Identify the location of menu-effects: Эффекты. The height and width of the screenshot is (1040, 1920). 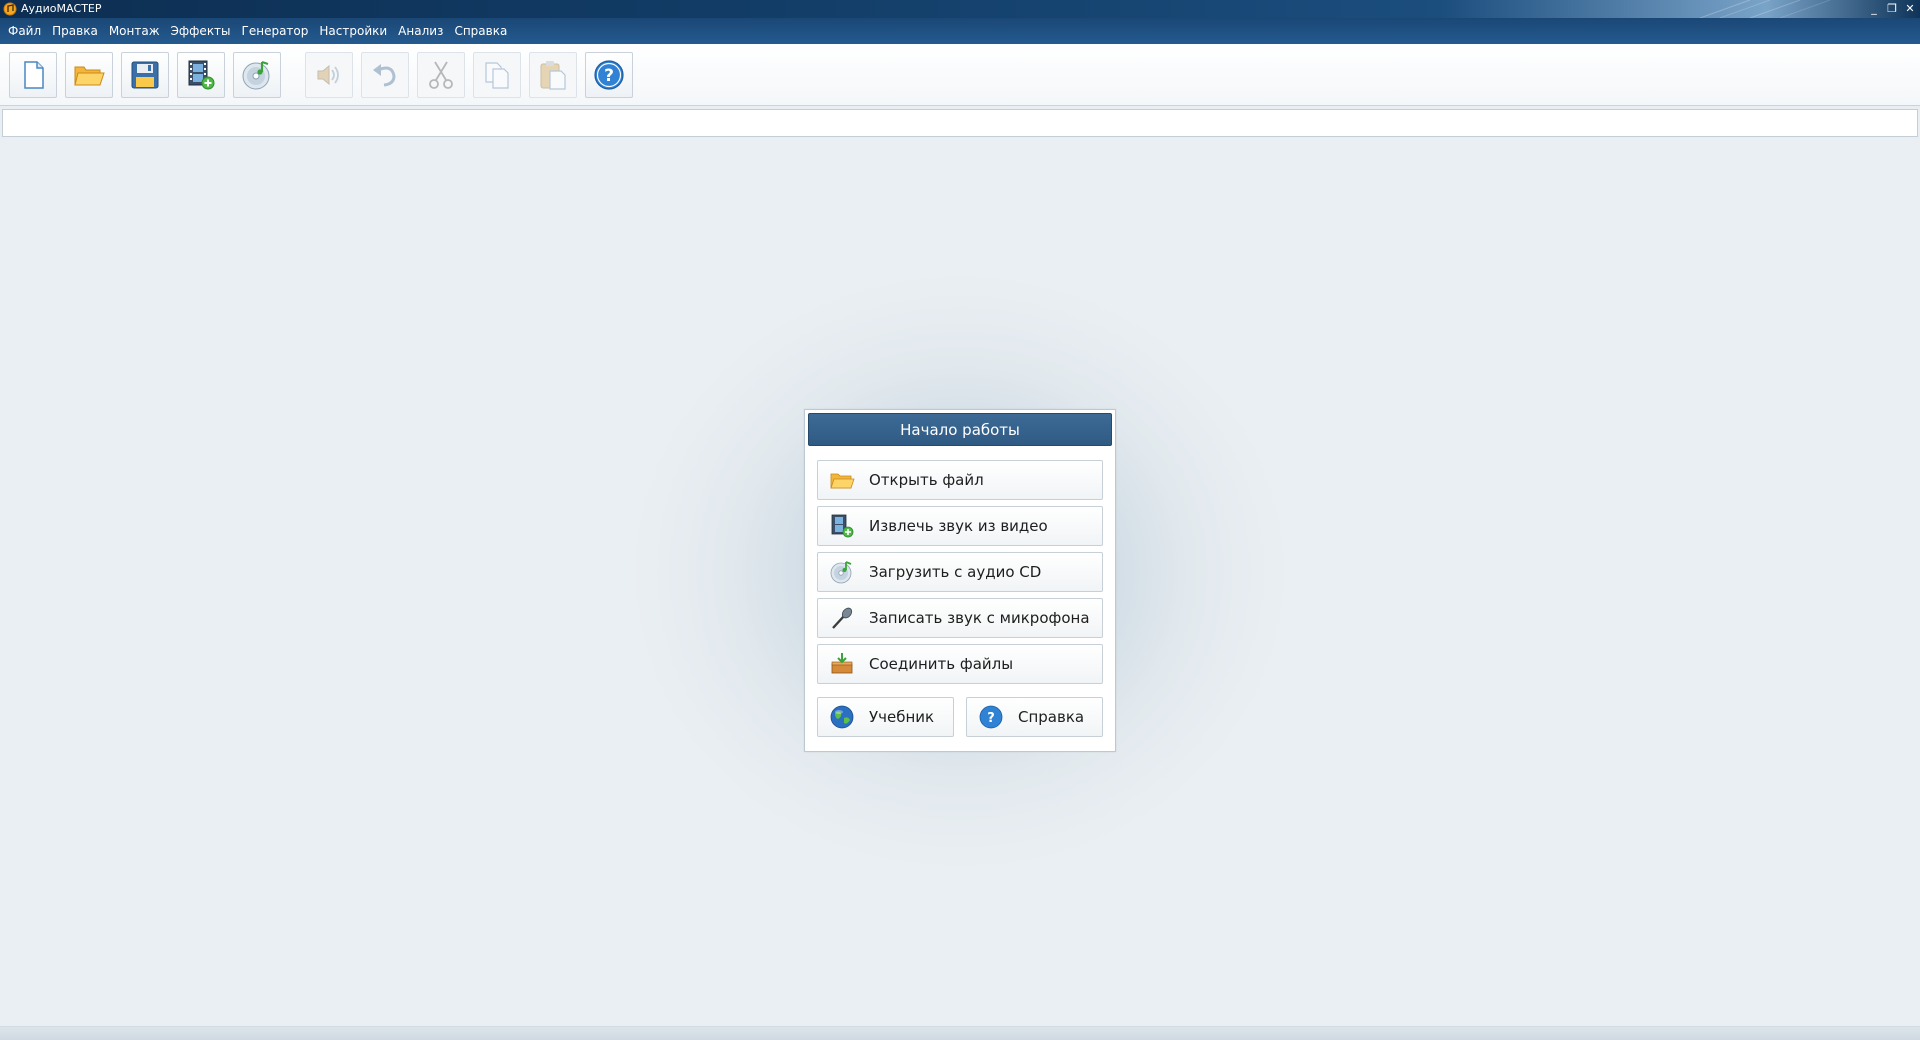
(201, 31).